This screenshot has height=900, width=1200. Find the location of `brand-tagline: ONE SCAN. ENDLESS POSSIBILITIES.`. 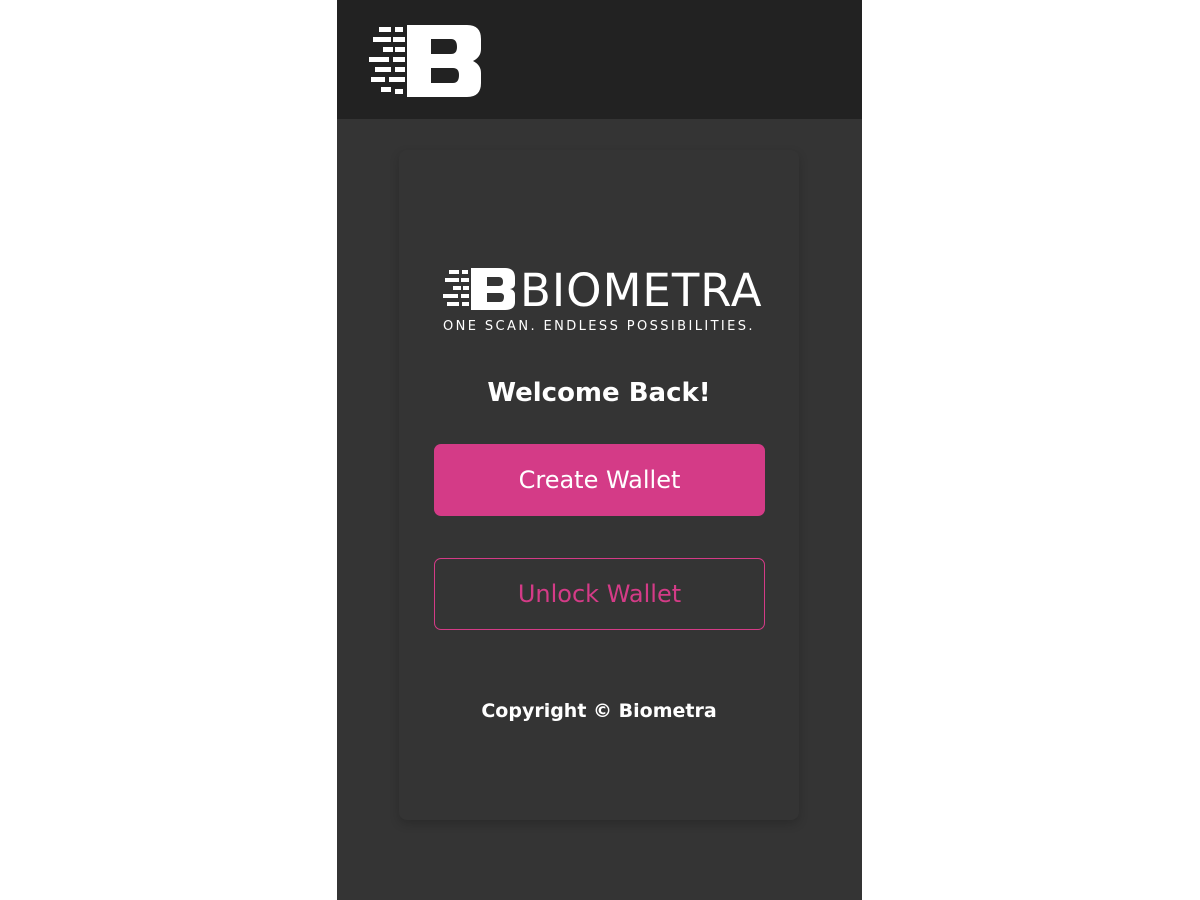

brand-tagline: ONE SCAN. ENDLESS POSSIBILITIES. is located at coordinates (599, 326).